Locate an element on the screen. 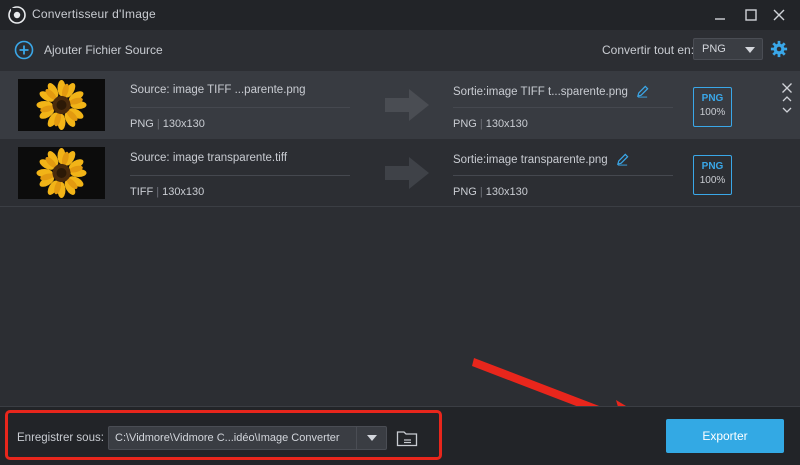  convert-all-format-value: PNG is located at coordinates (714, 49).